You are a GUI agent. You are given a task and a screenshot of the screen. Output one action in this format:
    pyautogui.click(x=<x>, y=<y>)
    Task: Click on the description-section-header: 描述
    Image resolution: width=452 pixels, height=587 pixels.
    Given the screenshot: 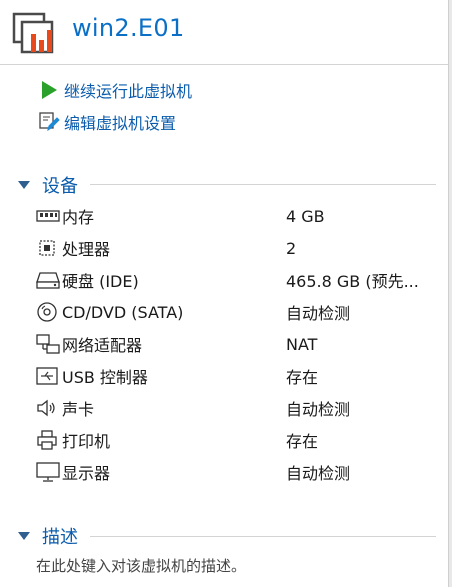 What is the action you would take?
    pyautogui.click(x=46, y=536)
    